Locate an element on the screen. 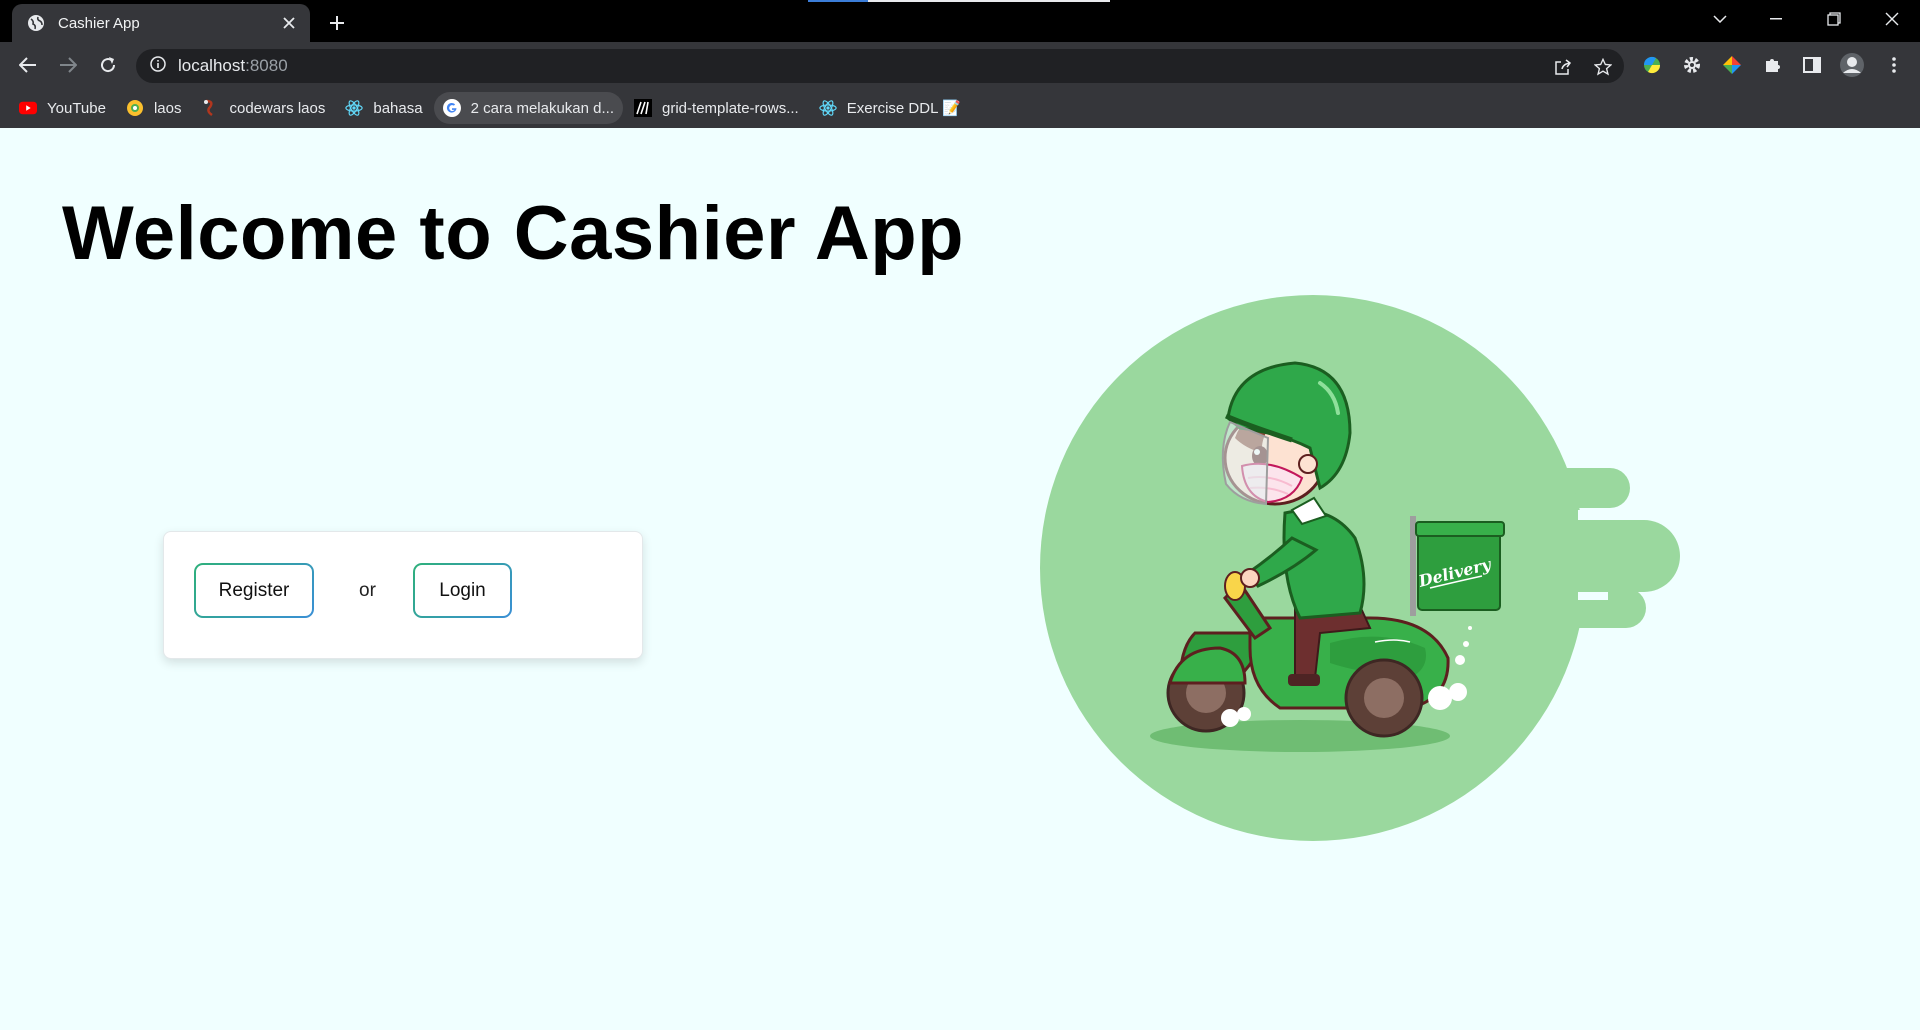 Image resolution: width=1920 pixels, height=1030 pixels. site-info-icon is located at coordinates (158, 66).